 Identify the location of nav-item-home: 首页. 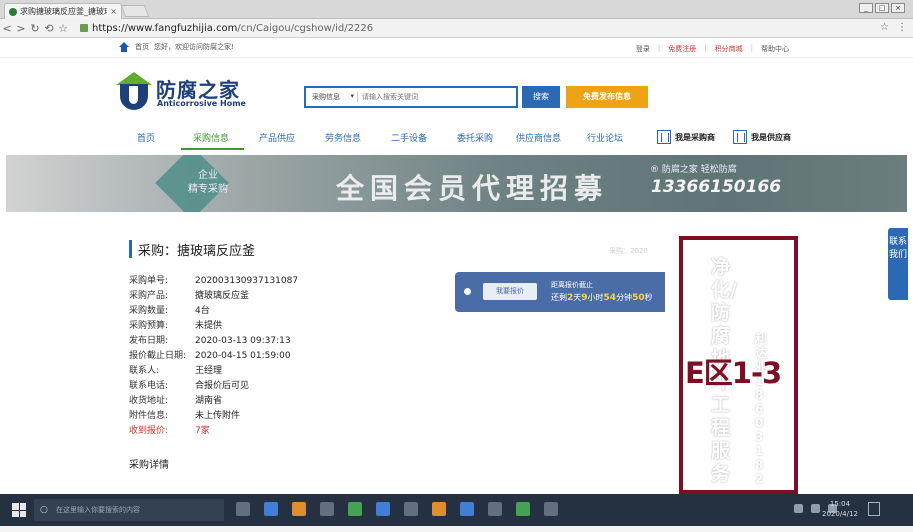
(146, 137).